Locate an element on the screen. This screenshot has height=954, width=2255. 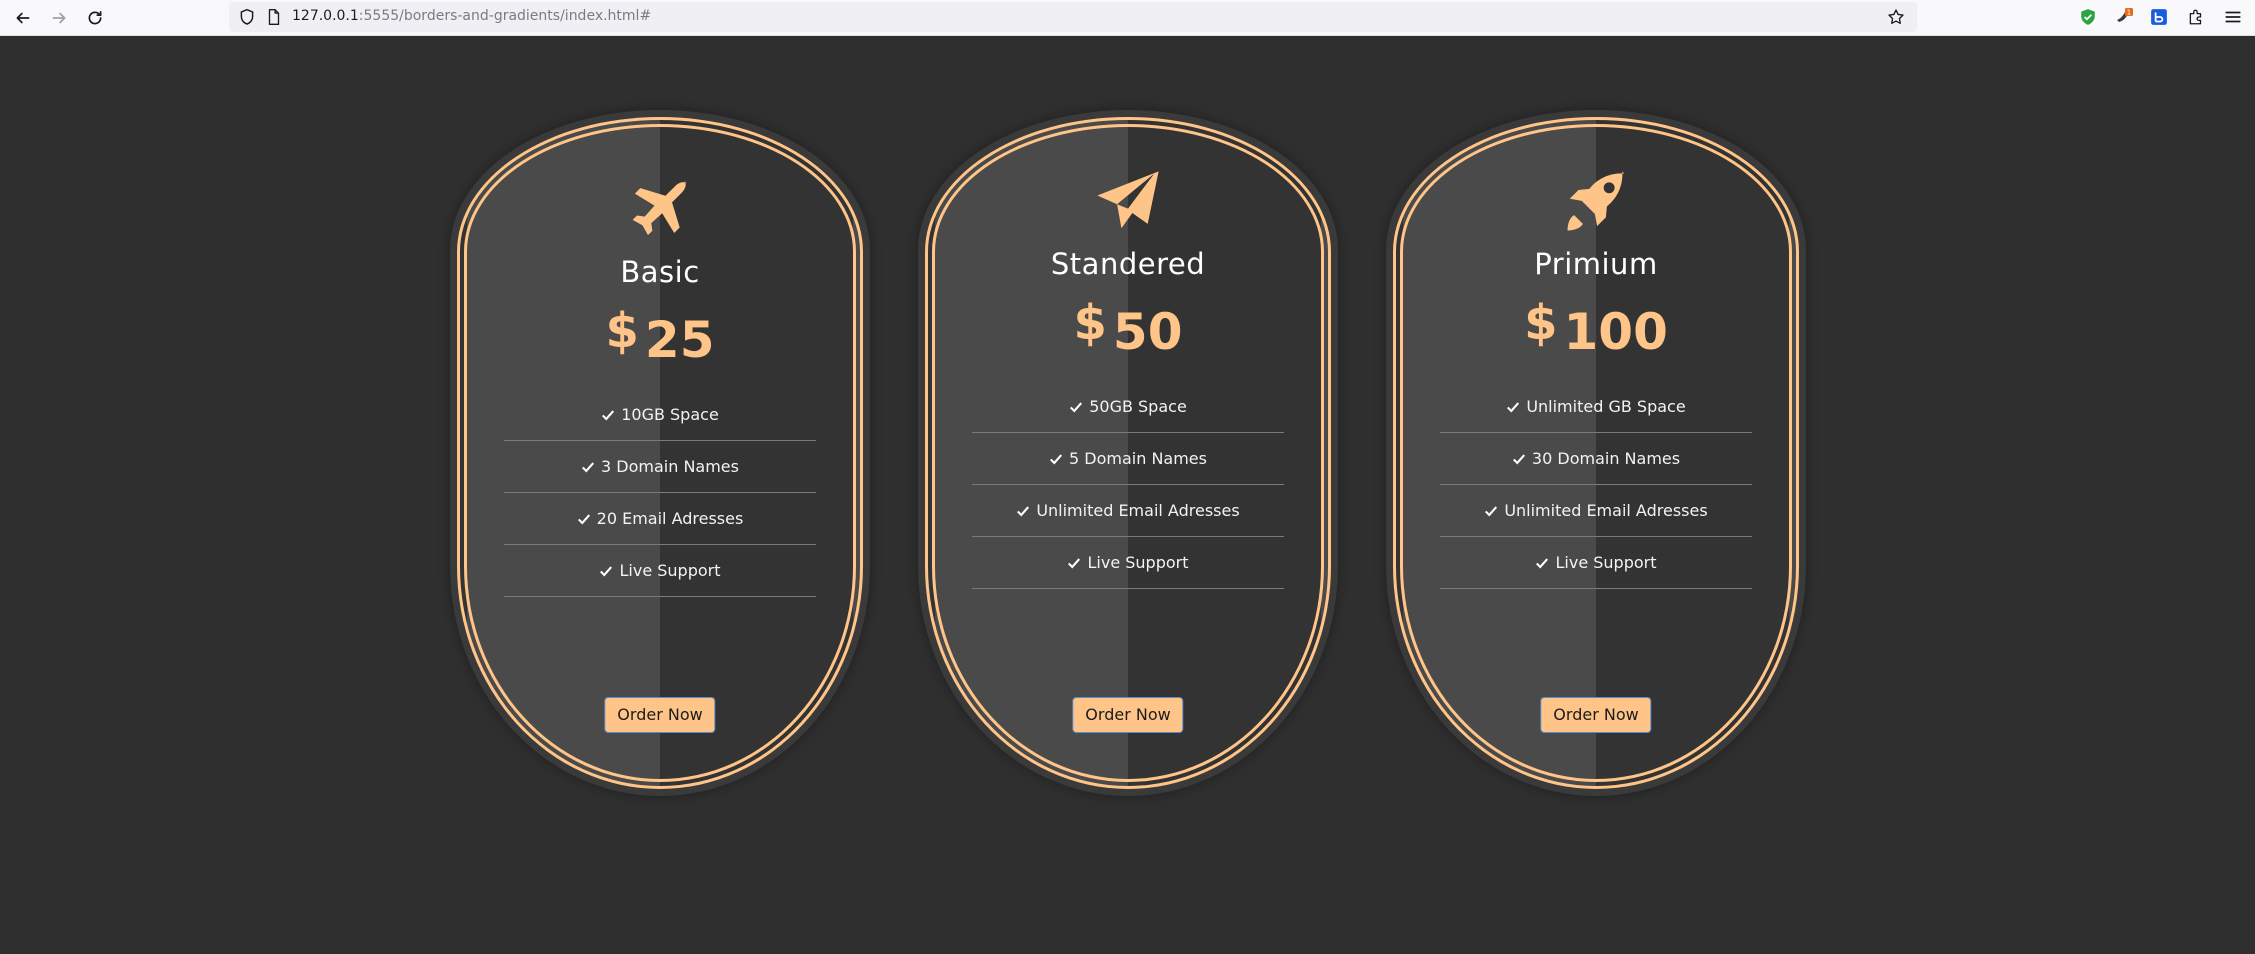
extension-badge-icon: 1 is located at coordinates (2124, 17).